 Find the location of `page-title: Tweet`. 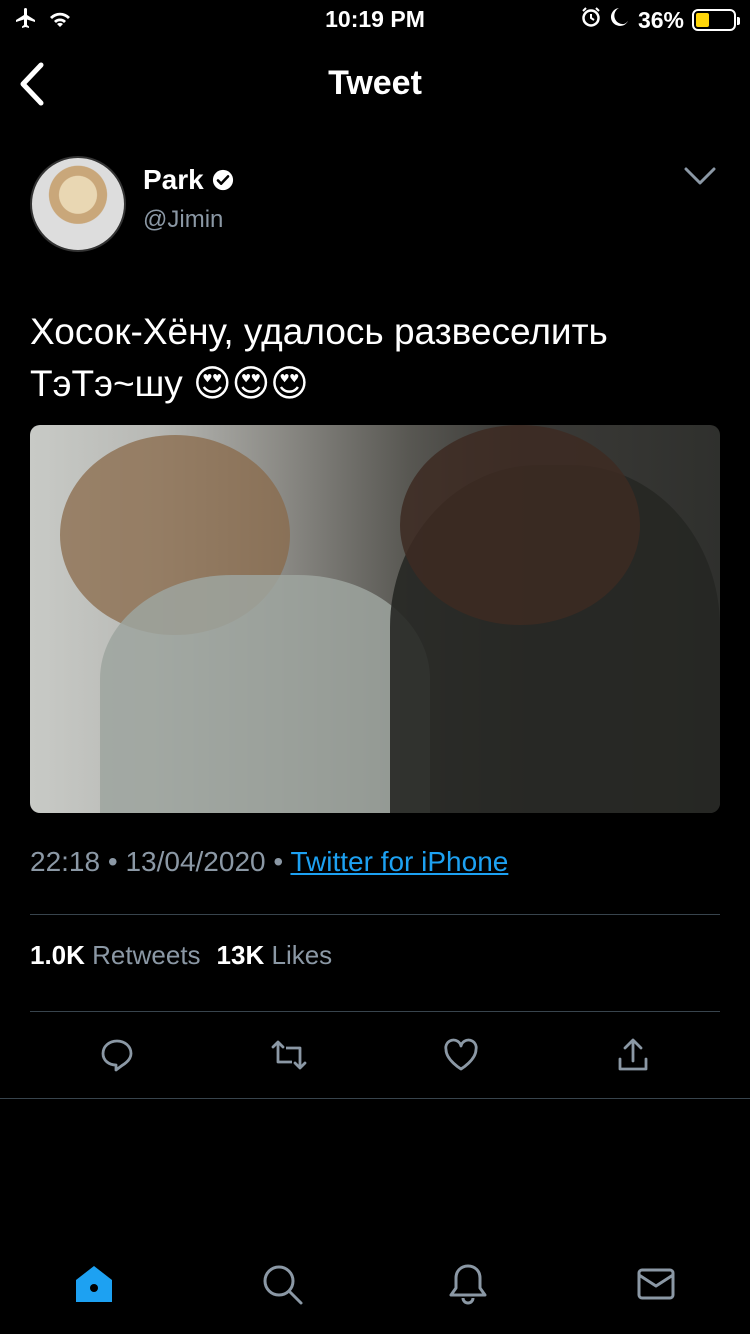

page-title: Tweet is located at coordinates (375, 83).